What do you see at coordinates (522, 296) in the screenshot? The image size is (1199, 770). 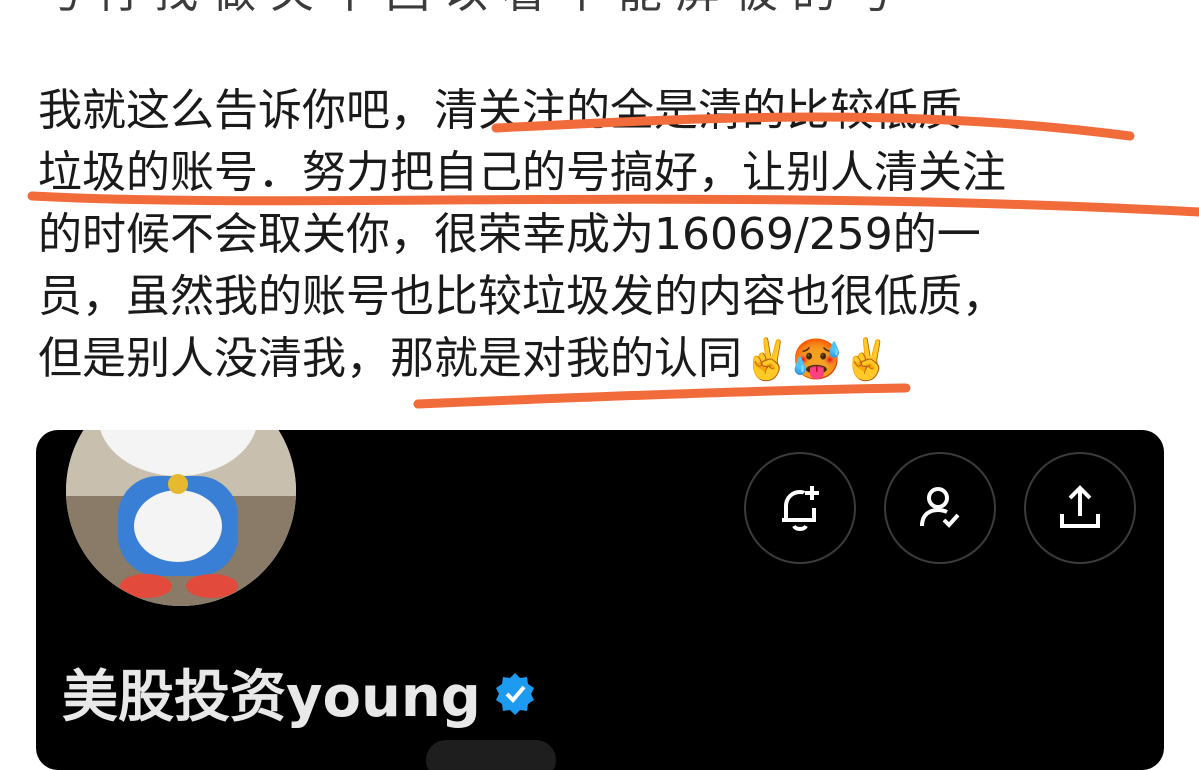 I see `post-line-4: 员，虽然我的账号也比较垃圾发的内容也很低质，` at bounding box center [522, 296].